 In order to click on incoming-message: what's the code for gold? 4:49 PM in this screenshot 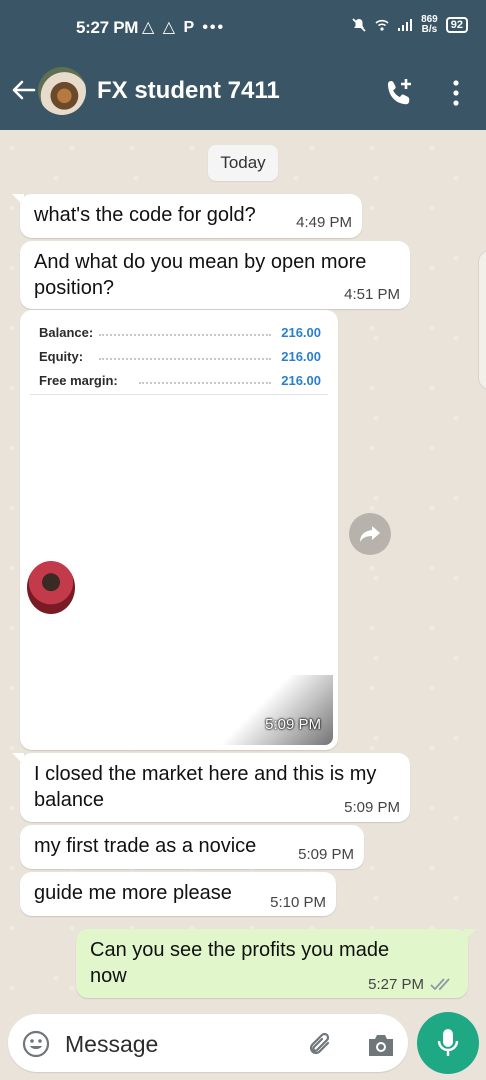, I will do `click(187, 216)`.